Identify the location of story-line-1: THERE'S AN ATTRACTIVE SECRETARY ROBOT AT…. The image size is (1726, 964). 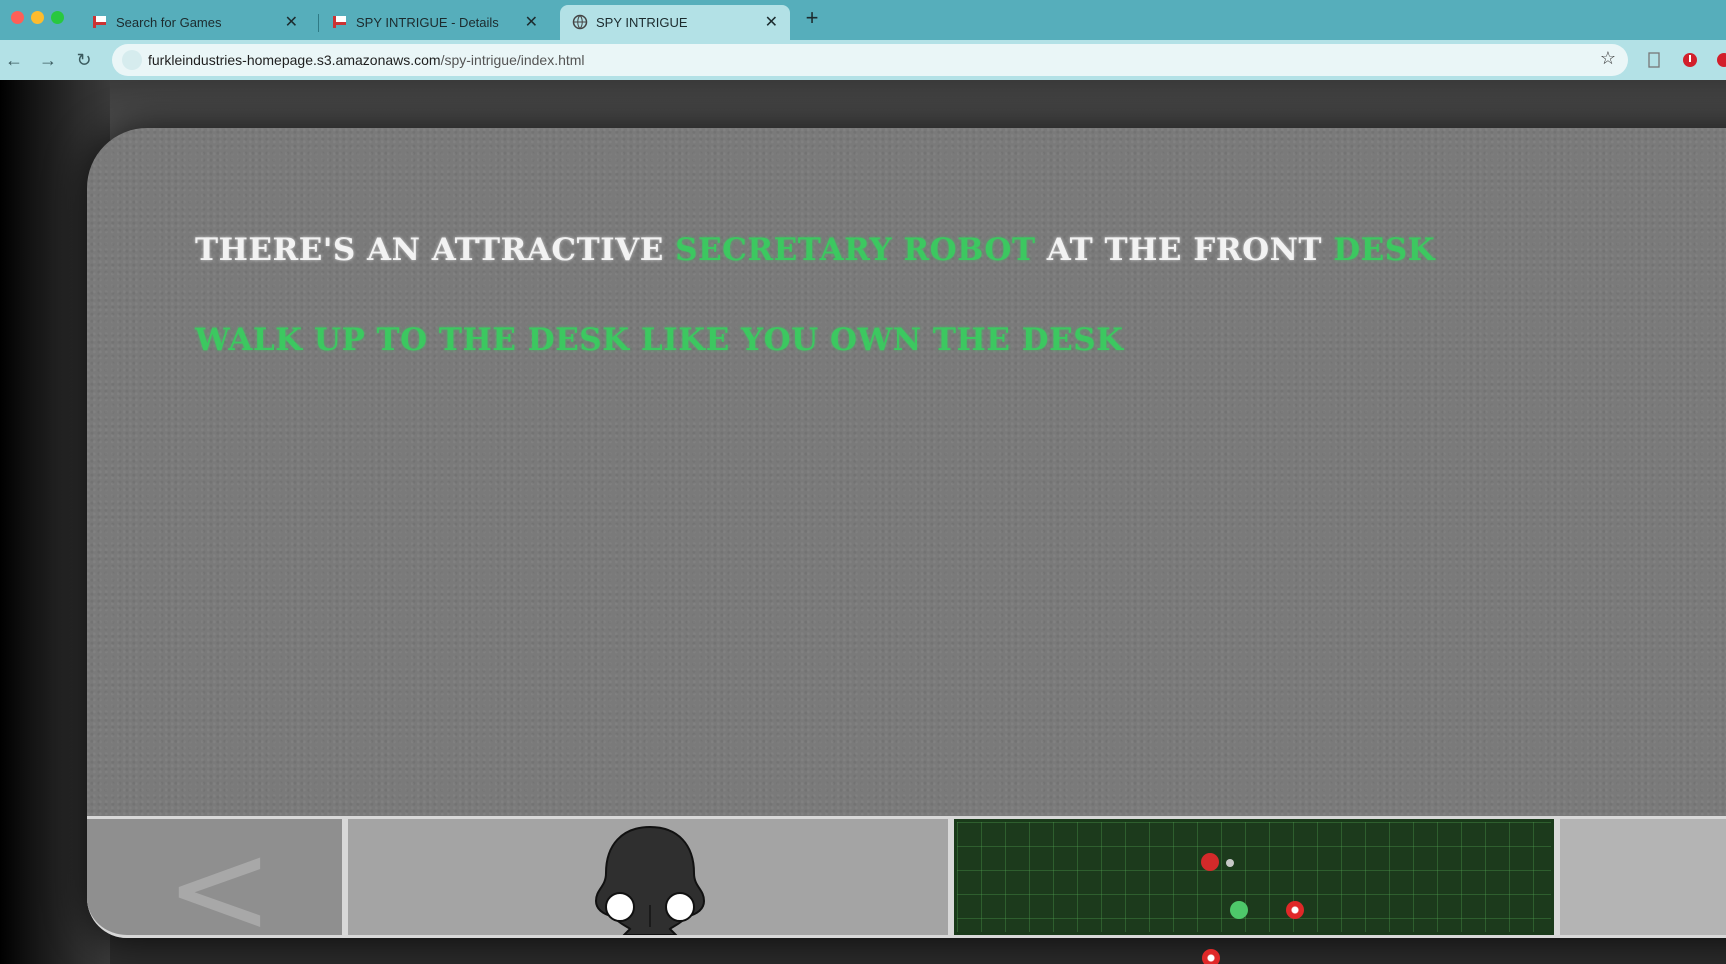
(815, 250).